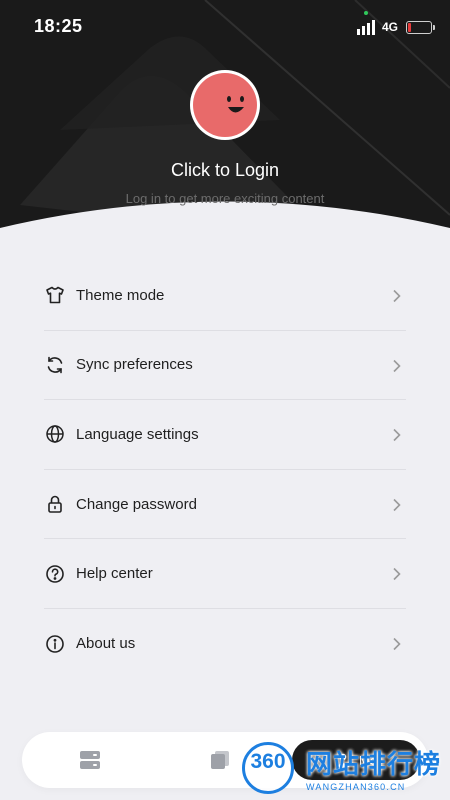  What do you see at coordinates (106, 644) in the screenshot?
I see `menu-label: About us` at bounding box center [106, 644].